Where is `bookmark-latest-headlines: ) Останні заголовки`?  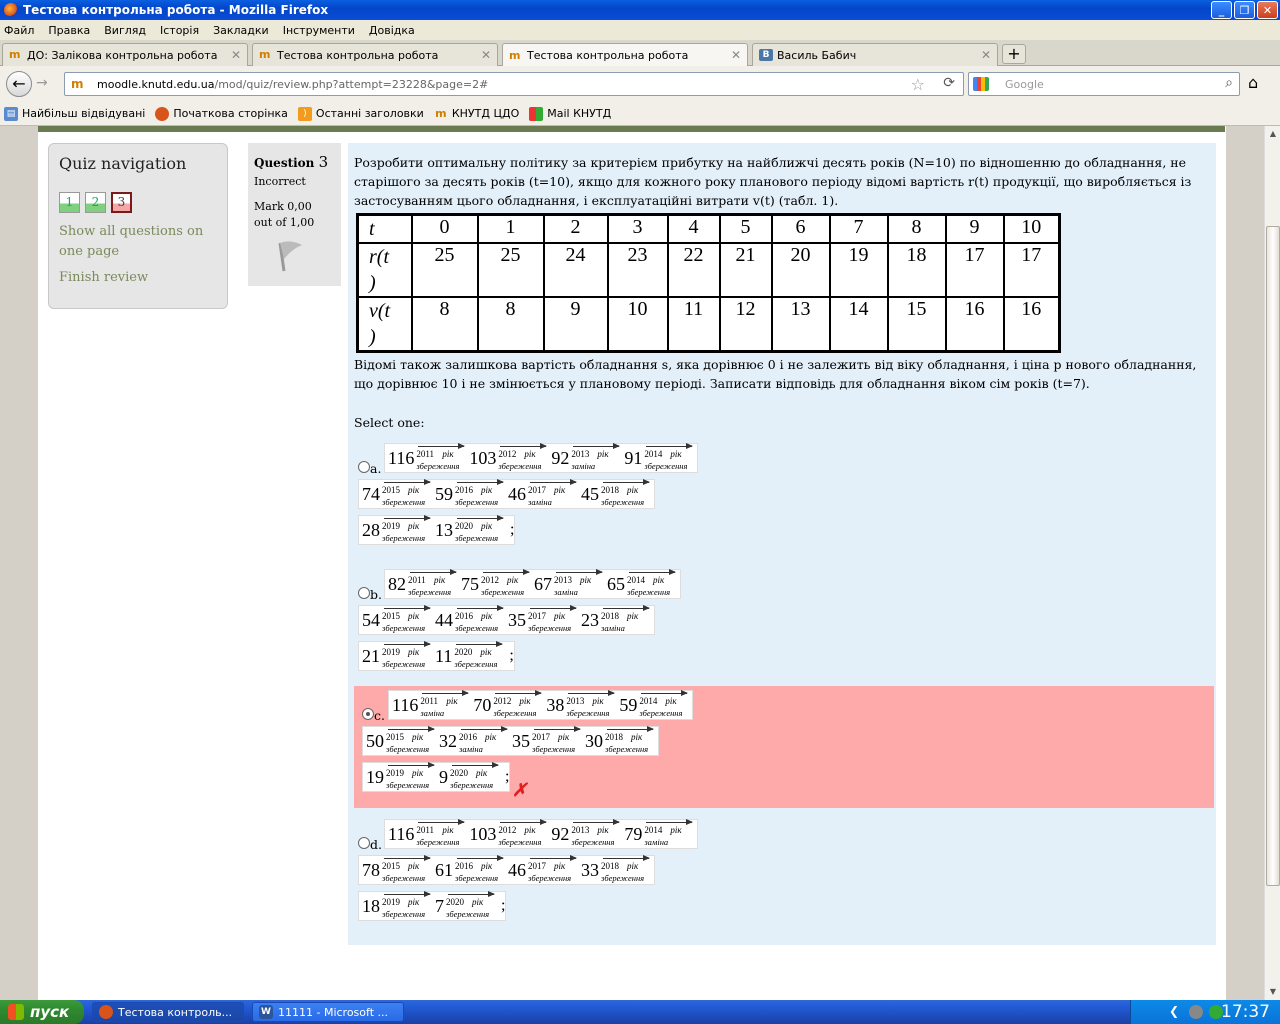 bookmark-latest-headlines: ) Останні заголовки is located at coordinates (360, 113).